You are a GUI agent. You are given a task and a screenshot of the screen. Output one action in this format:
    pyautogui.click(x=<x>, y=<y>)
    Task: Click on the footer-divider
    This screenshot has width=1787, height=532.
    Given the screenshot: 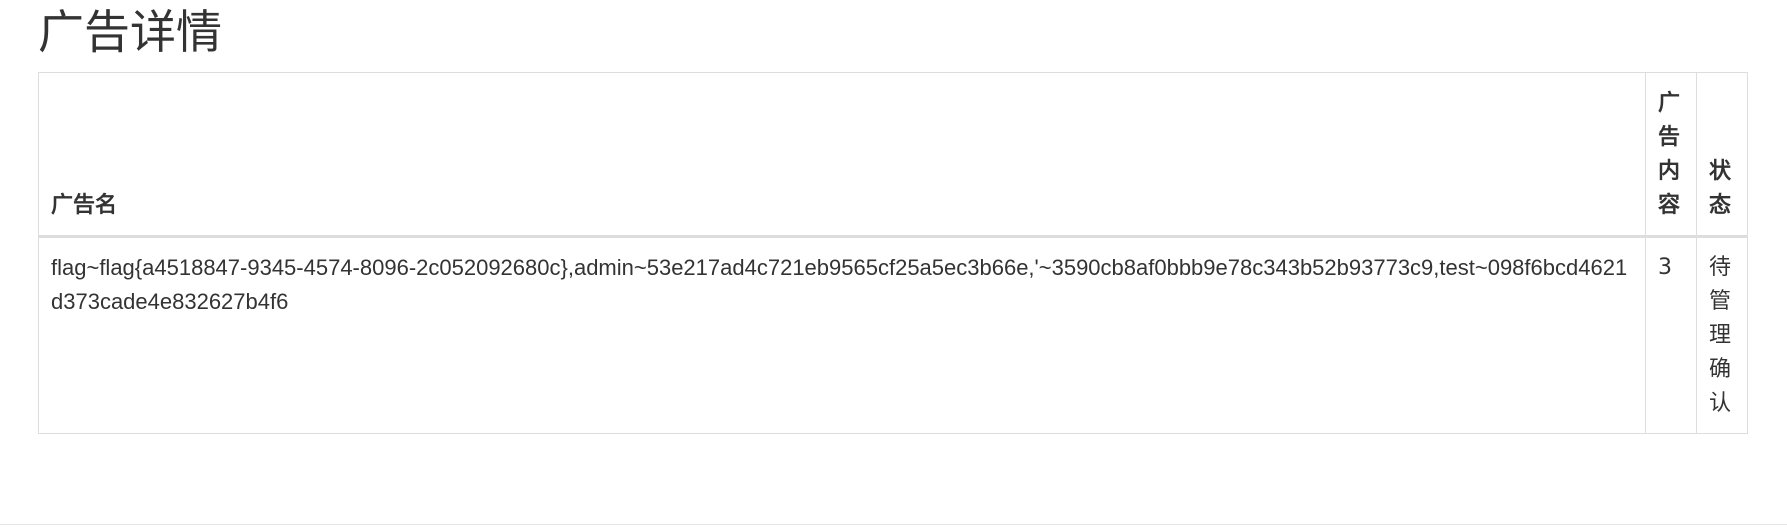 What is the action you would take?
    pyautogui.click(x=893, y=524)
    